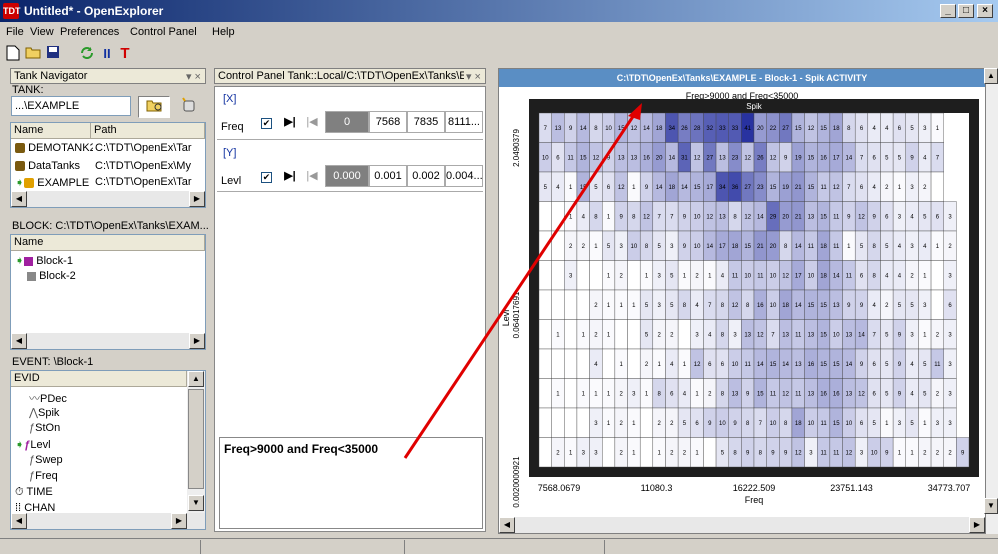  I want to click on freq-checkbox: ✔, so click(266, 123).